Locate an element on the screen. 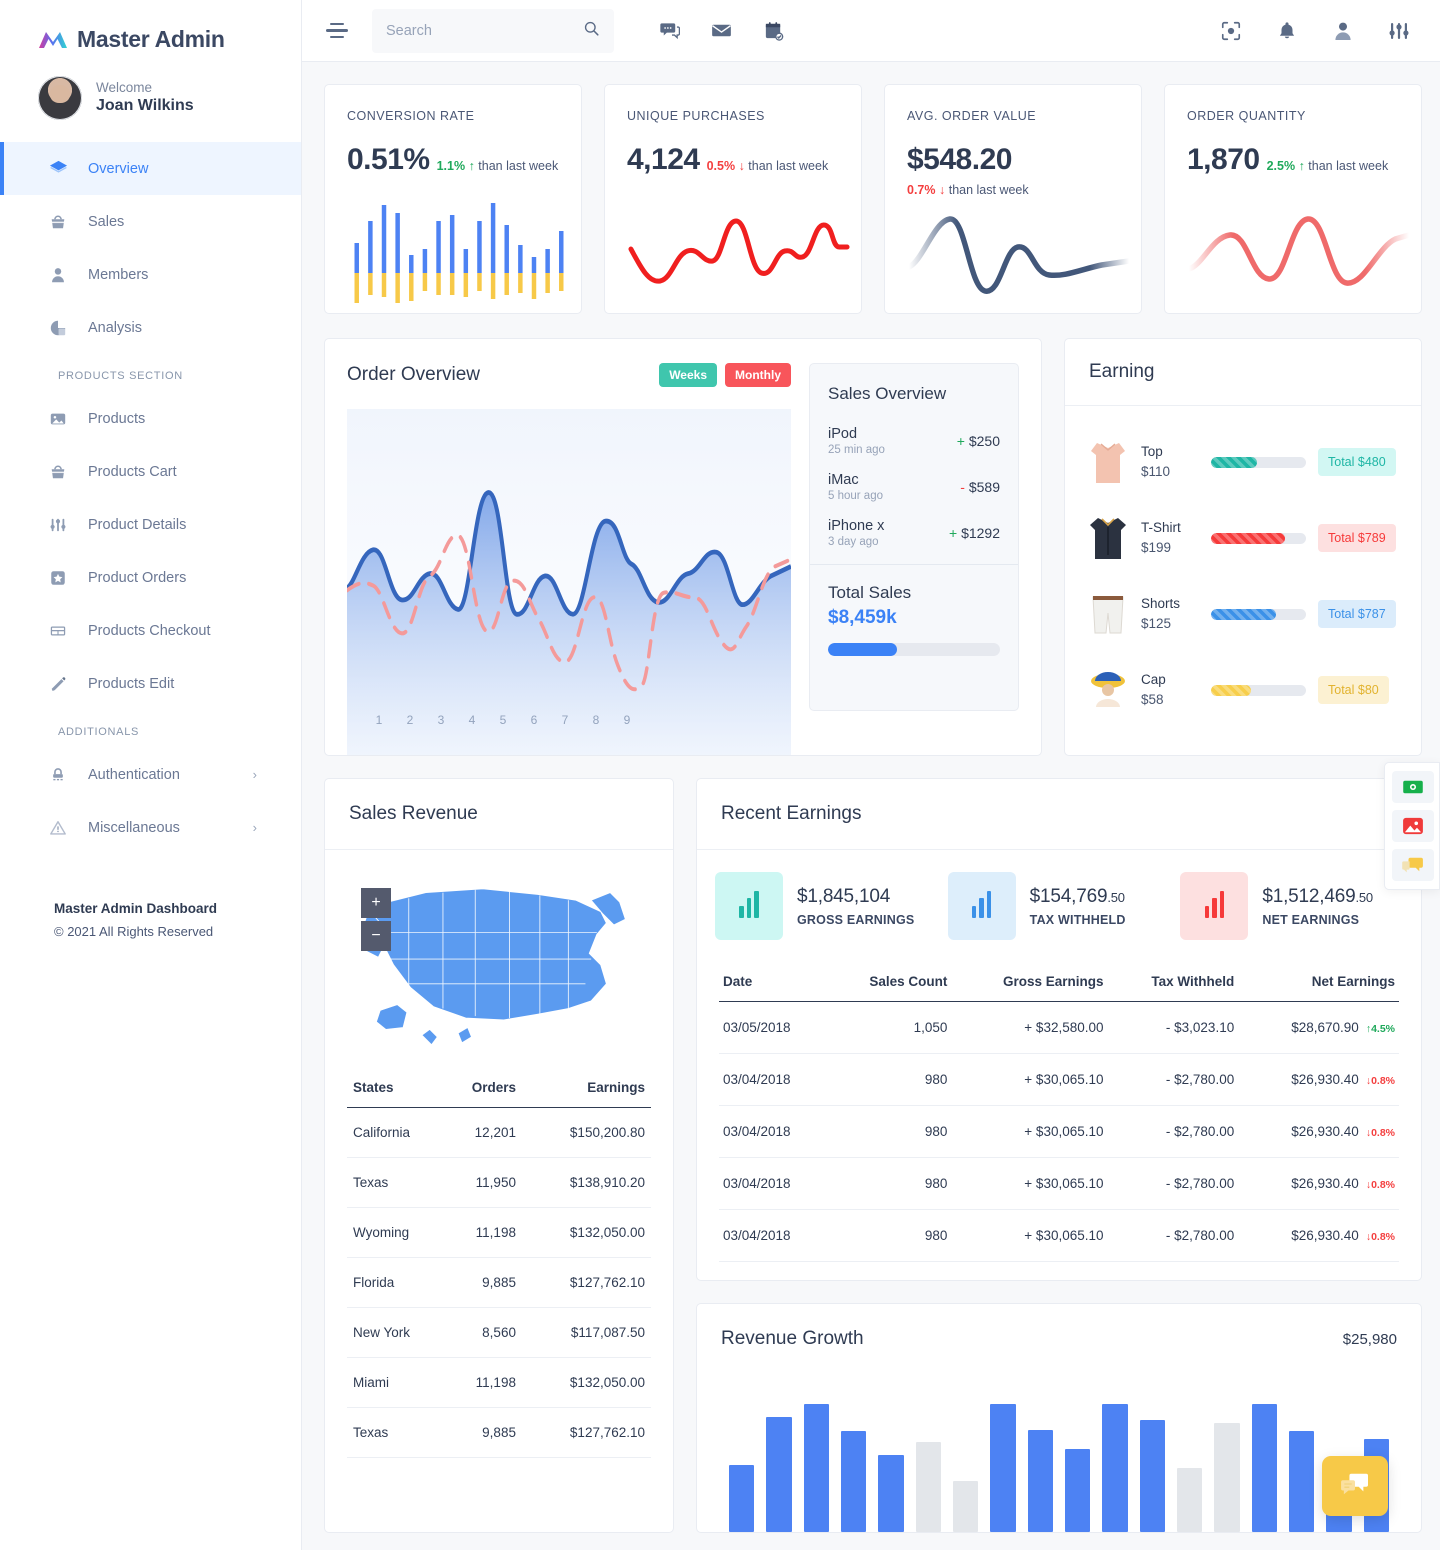  search-input is located at coordinates (484, 30).